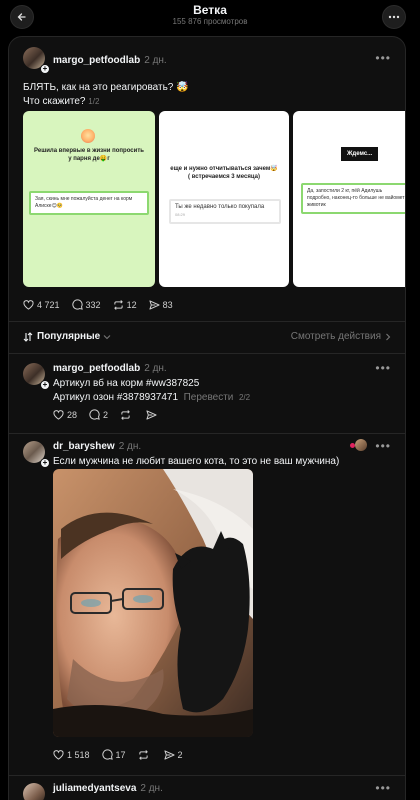  What do you see at coordinates (120, 754) in the screenshot?
I see `comment-count: 17` at bounding box center [120, 754].